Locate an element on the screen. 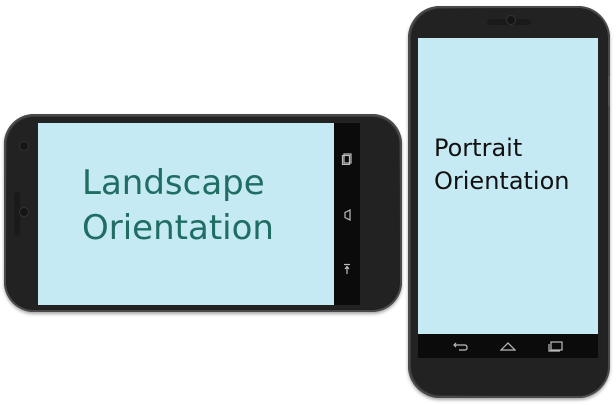 The height and width of the screenshot is (405, 616). portrait-nav-bar is located at coordinates (508, 346).